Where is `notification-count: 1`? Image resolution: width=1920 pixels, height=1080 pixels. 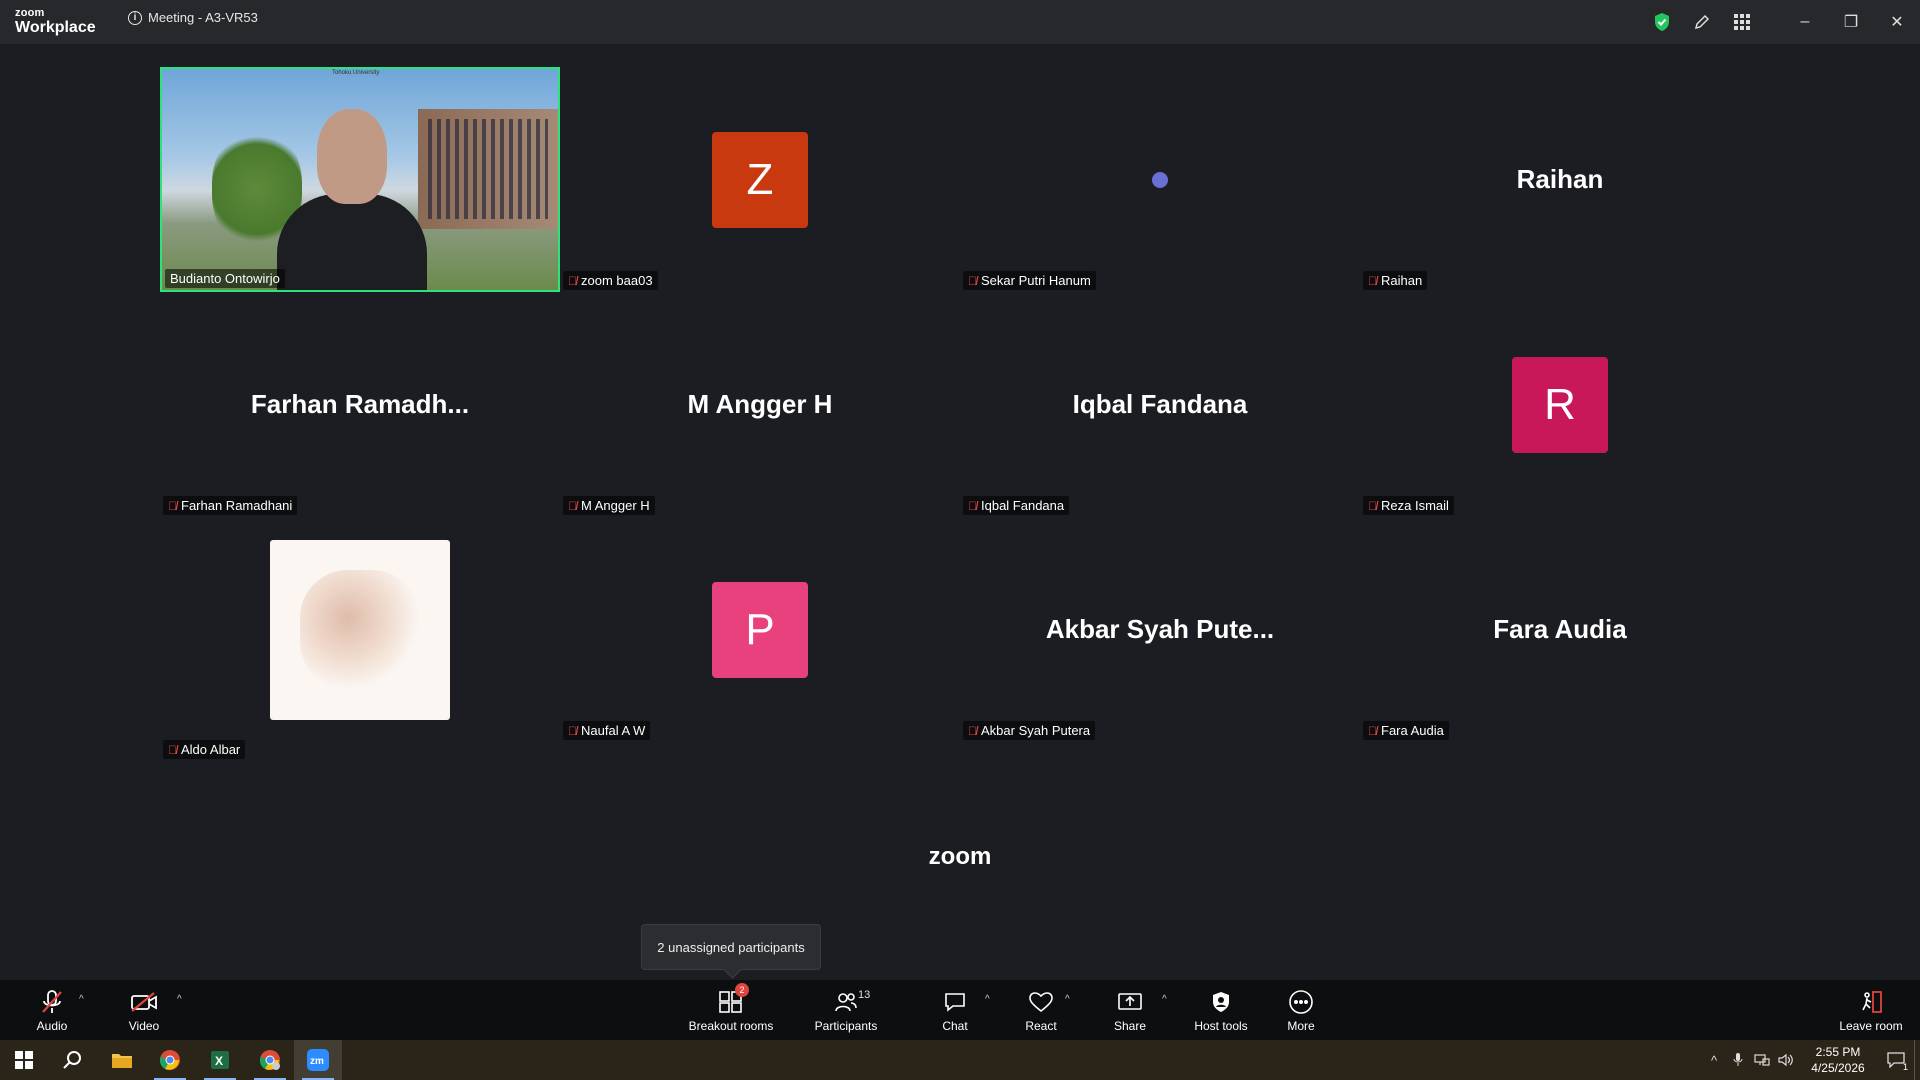 notification-count: 1 is located at coordinates (1905, 1067).